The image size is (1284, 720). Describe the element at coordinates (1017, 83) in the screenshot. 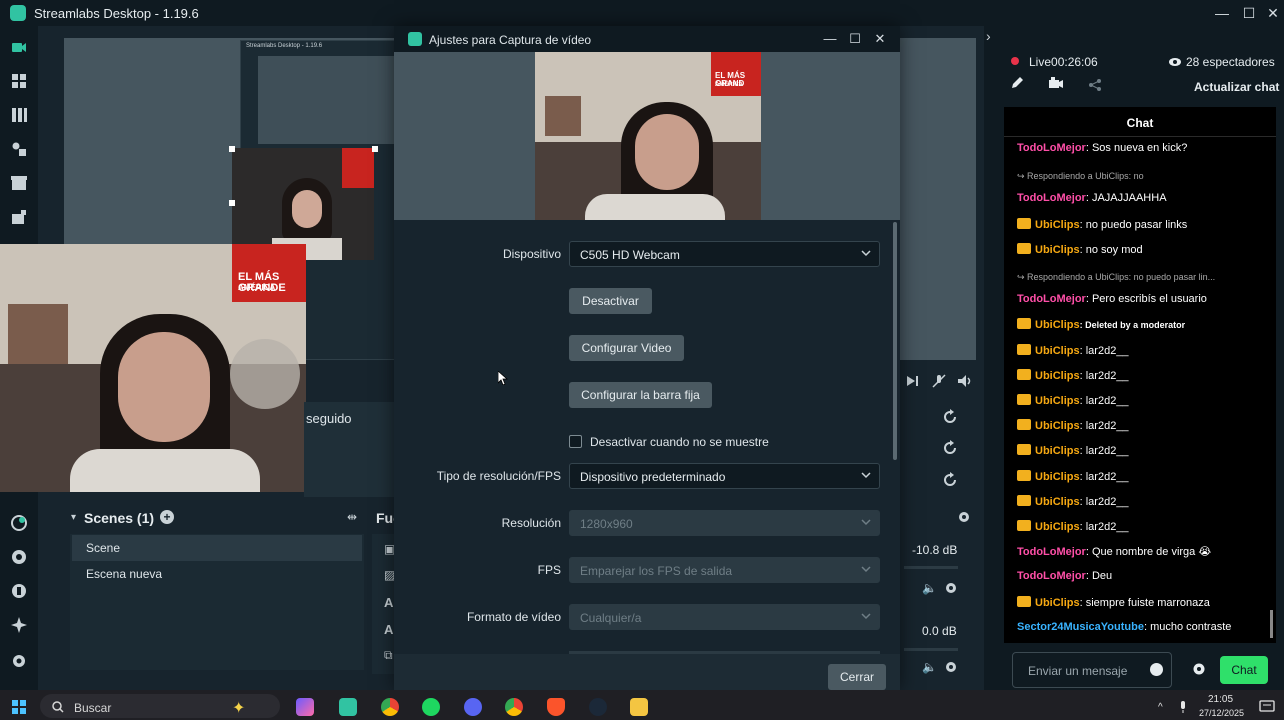

I see `edit-pencil-icon` at that location.